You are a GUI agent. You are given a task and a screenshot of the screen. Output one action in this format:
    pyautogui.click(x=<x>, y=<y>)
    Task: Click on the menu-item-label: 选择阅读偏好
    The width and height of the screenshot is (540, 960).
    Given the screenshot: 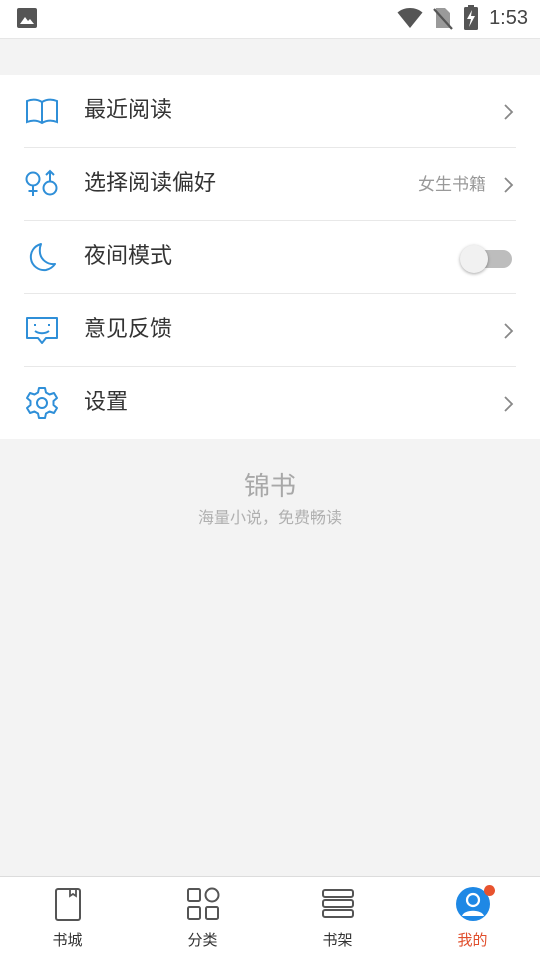 What is the action you would take?
    pyautogui.click(x=150, y=183)
    